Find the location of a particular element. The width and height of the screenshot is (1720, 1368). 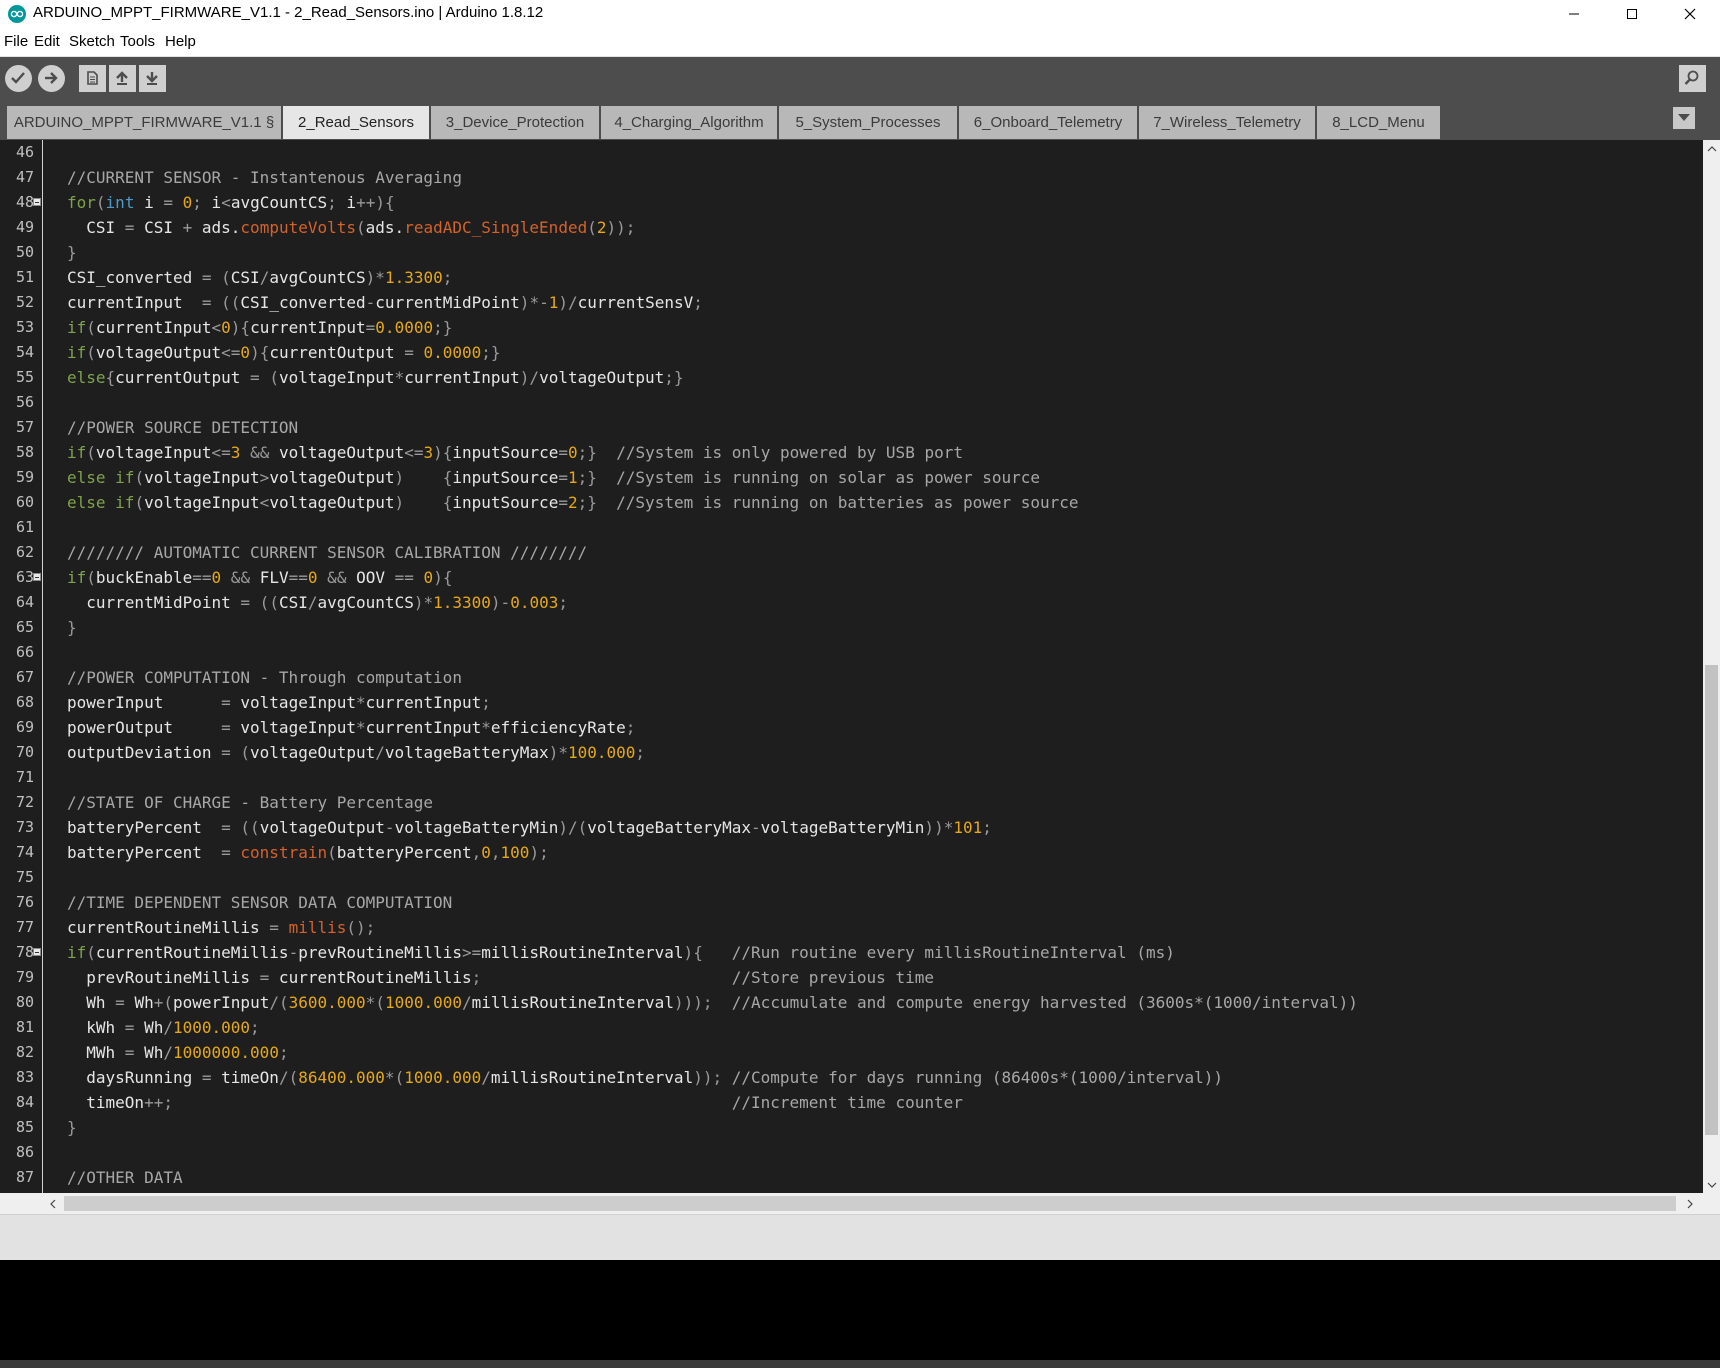

chevron-right-icon is located at coordinates (1690, 1203).